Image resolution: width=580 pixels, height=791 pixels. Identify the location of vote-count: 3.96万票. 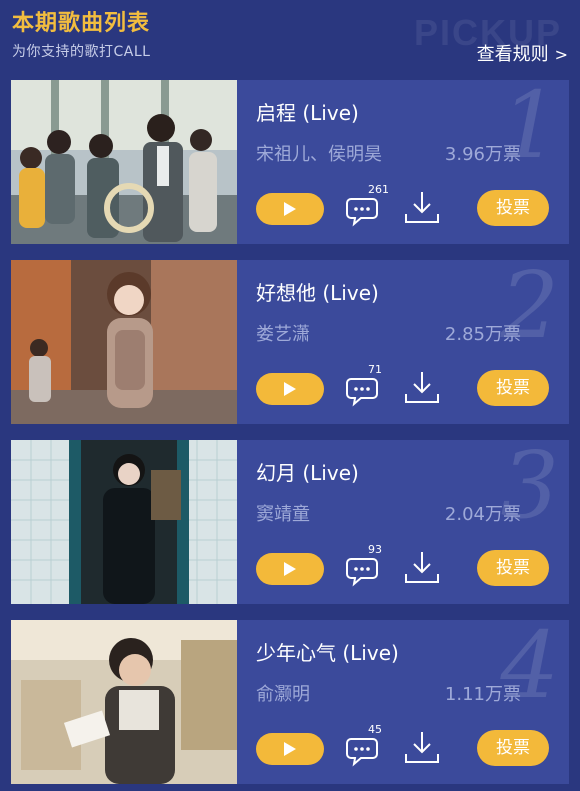
(482, 154).